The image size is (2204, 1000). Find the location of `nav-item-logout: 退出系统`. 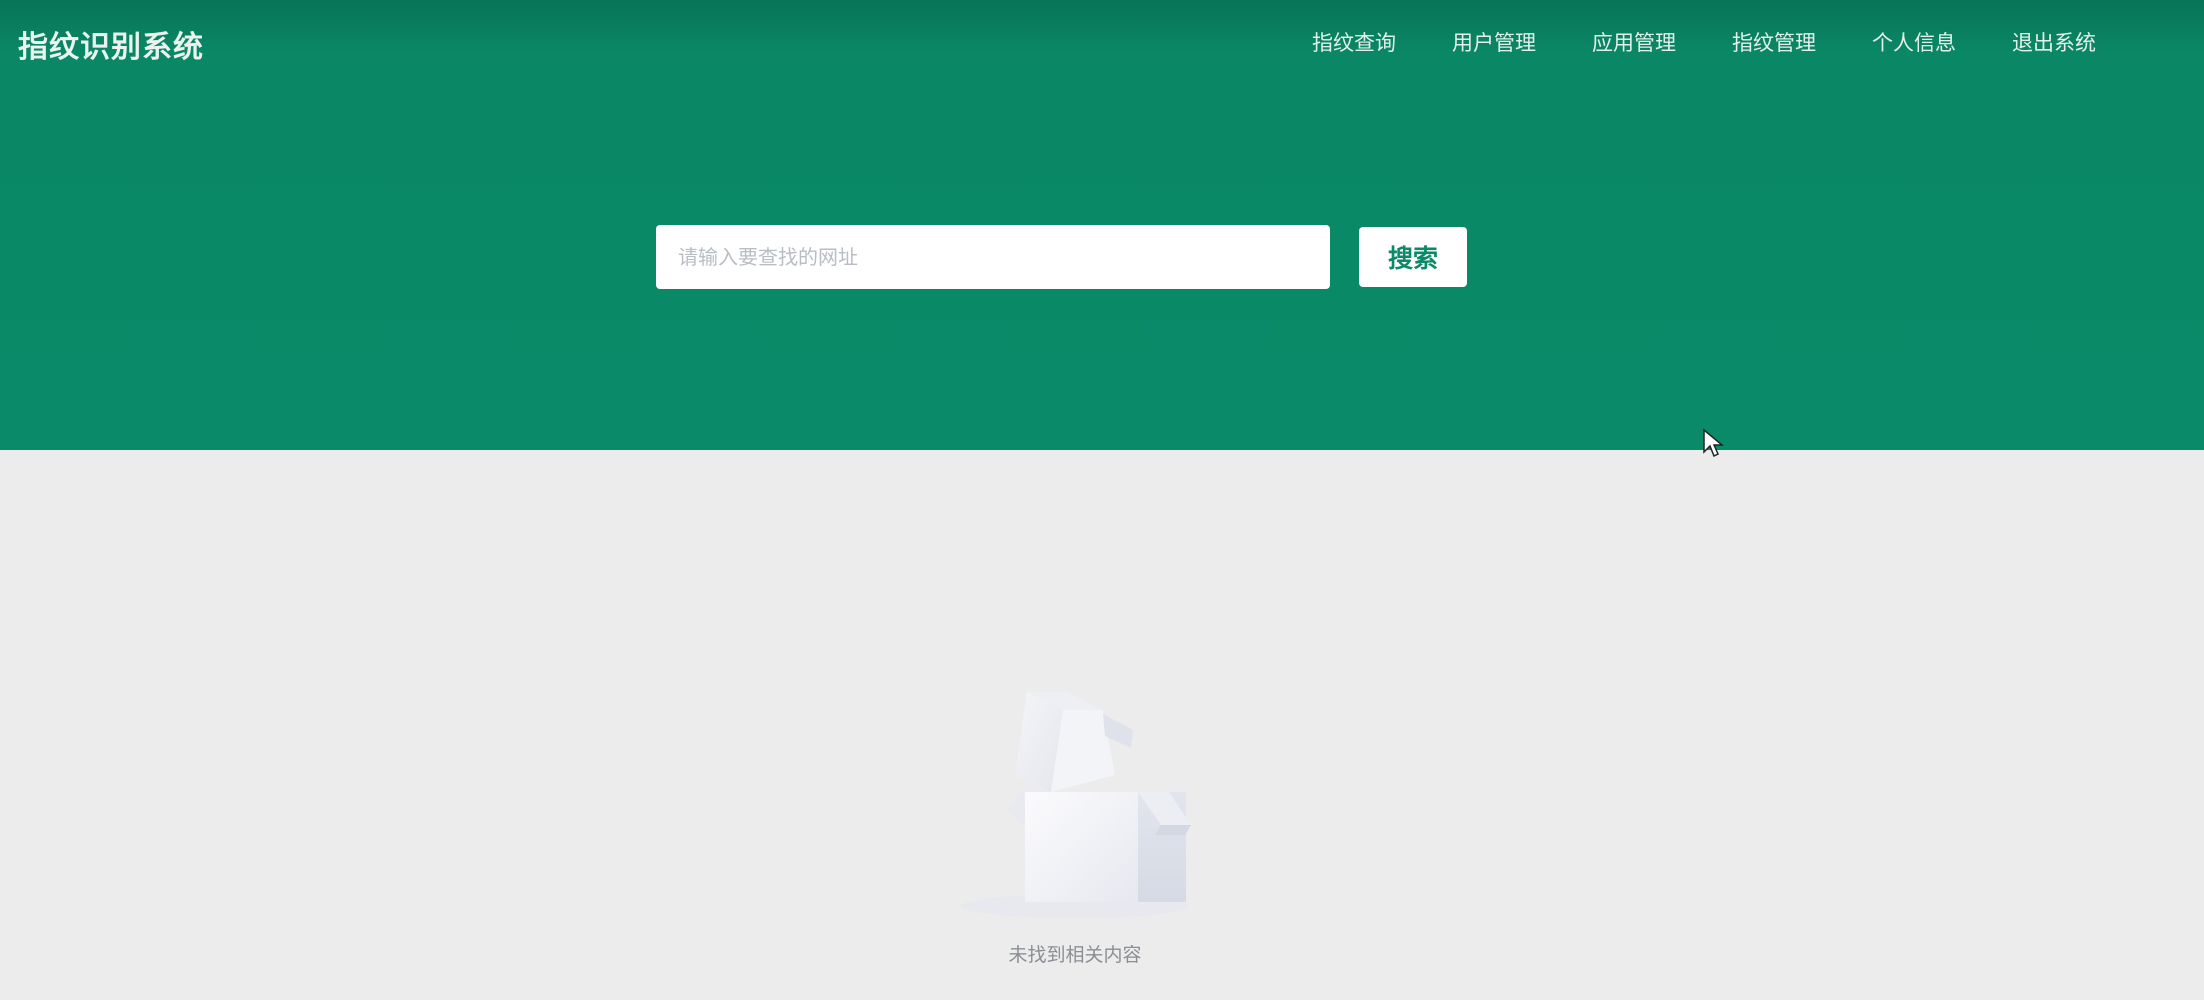

nav-item-logout: 退出系统 is located at coordinates (2054, 43).